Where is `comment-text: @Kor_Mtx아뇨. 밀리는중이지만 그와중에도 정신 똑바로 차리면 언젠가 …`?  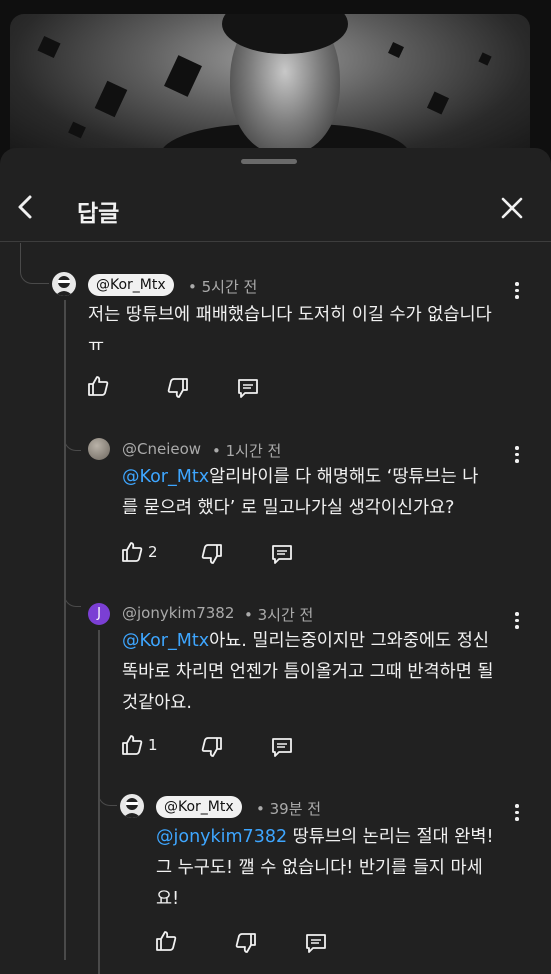
comment-text: @Kor_Mtx아뇨. 밀리는중이지만 그와중에도 정신 똑바로 차리면 언젠가 … is located at coordinates (308, 672).